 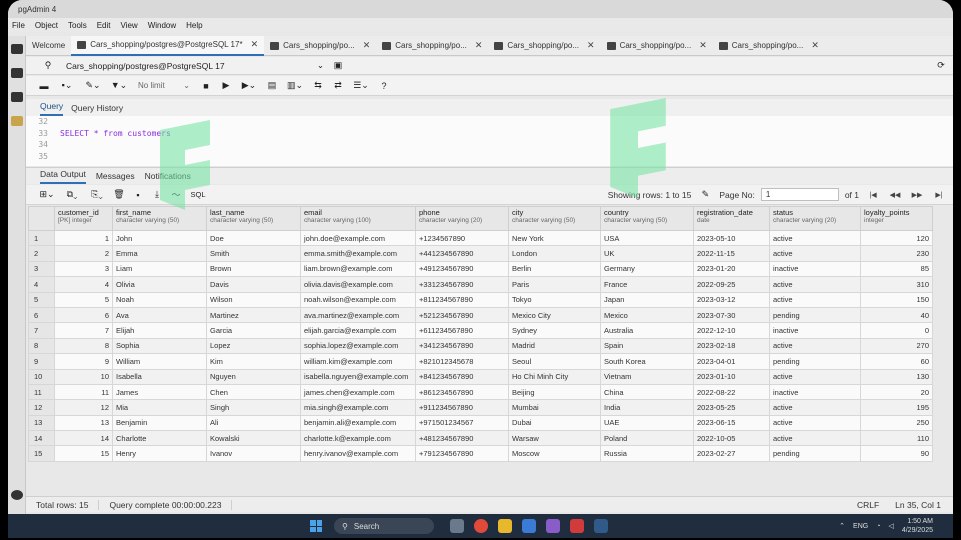 What do you see at coordinates (731, 299) in the screenshot?
I see `cell-registration-date: 2023-03-12` at bounding box center [731, 299].